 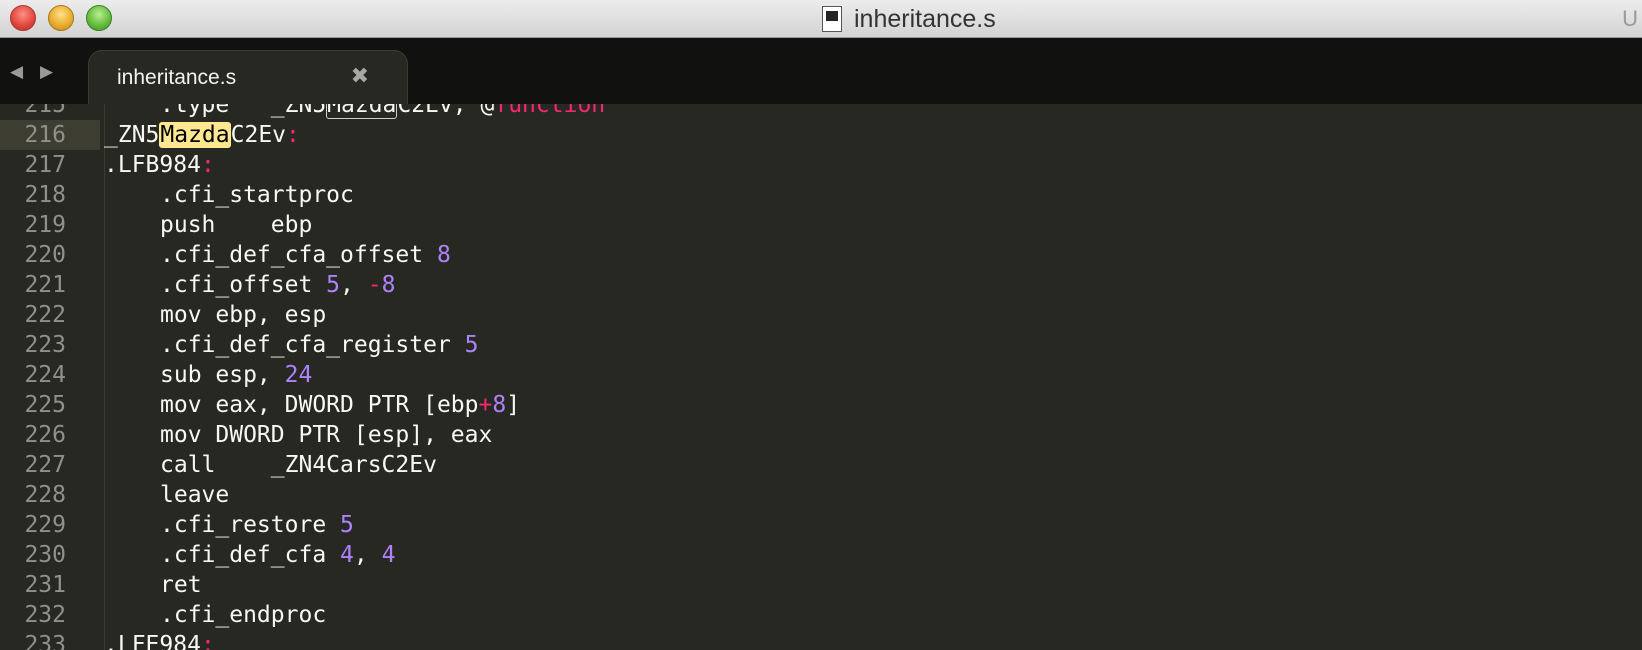 I want to click on code-text: .cfi_def_cfa 4, 4, so click(x=249, y=555).